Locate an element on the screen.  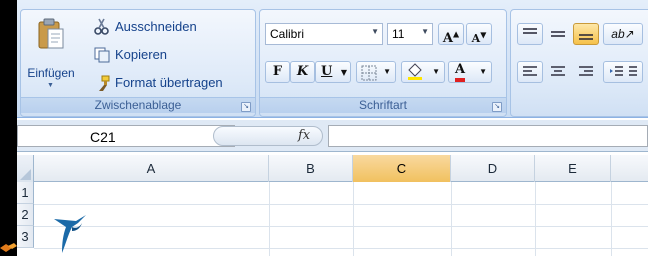
select-all-icon is located at coordinates (25, 174).